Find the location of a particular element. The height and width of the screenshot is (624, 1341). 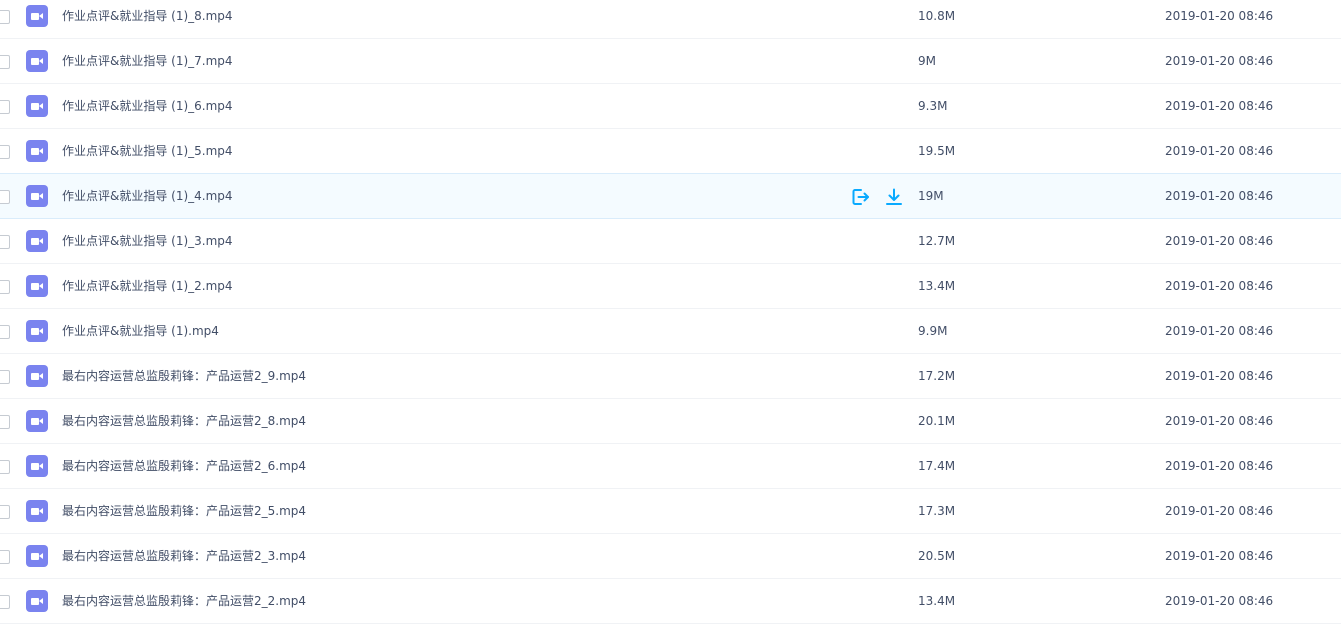

file-name: 作业点评&就业指导 (1)_5.mp4 is located at coordinates (147, 151).